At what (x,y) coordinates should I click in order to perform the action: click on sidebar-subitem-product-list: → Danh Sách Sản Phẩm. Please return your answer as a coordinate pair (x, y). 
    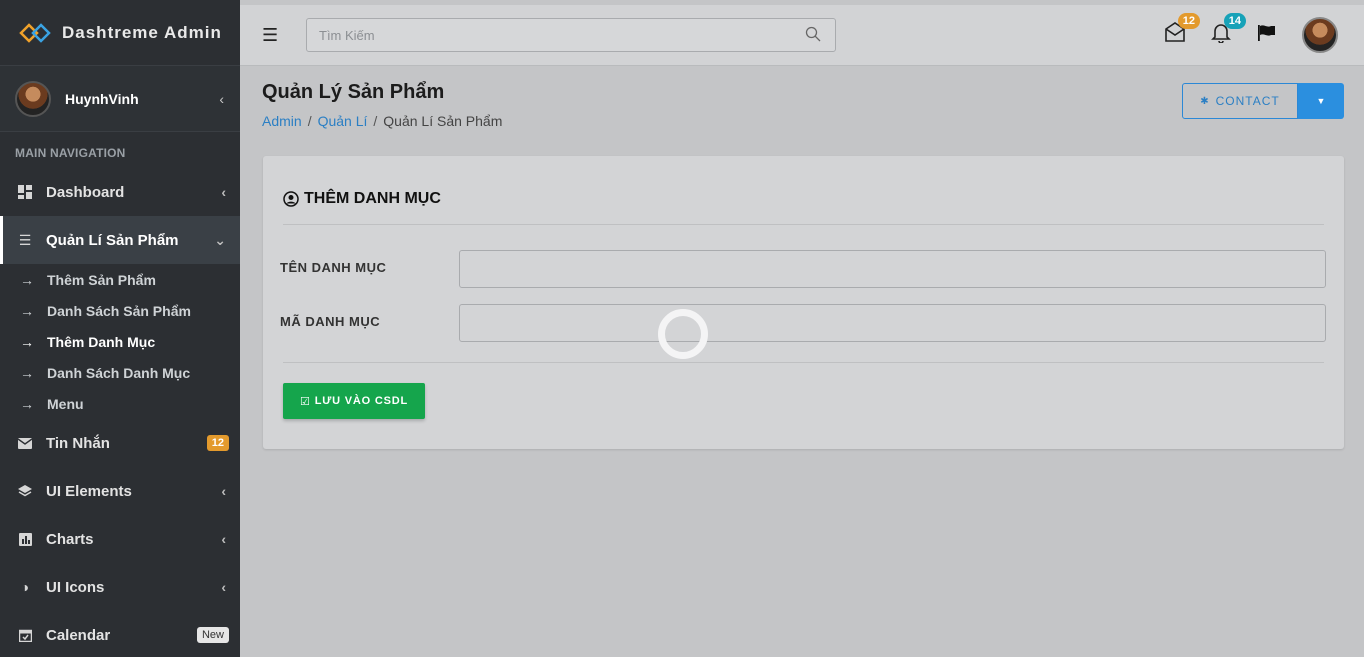
    Looking at the image, I should click on (120, 310).